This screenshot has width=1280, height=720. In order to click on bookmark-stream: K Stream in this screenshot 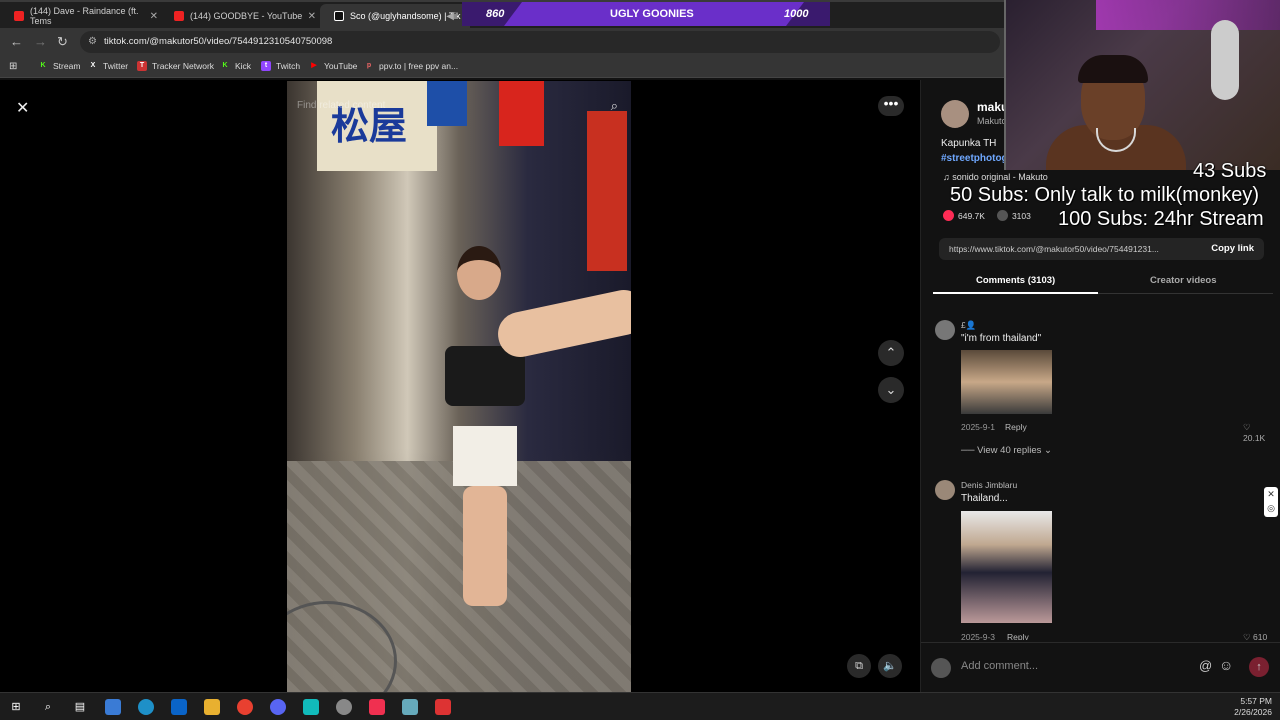, I will do `click(59, 66)`.